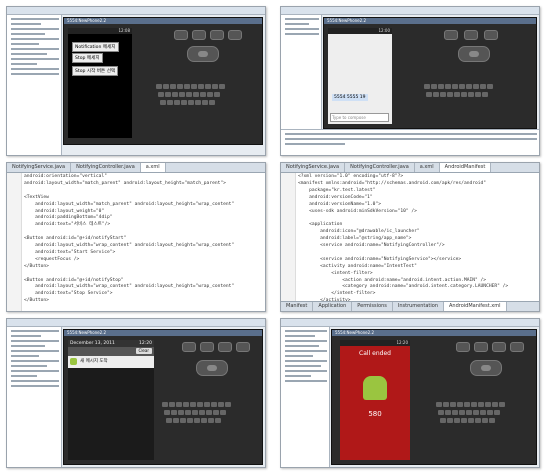  What do you see at coordinates (355, 239) in the screenshot?
I see `code-line: android:label="@string/app_name">` at bounding box center [355, 239].